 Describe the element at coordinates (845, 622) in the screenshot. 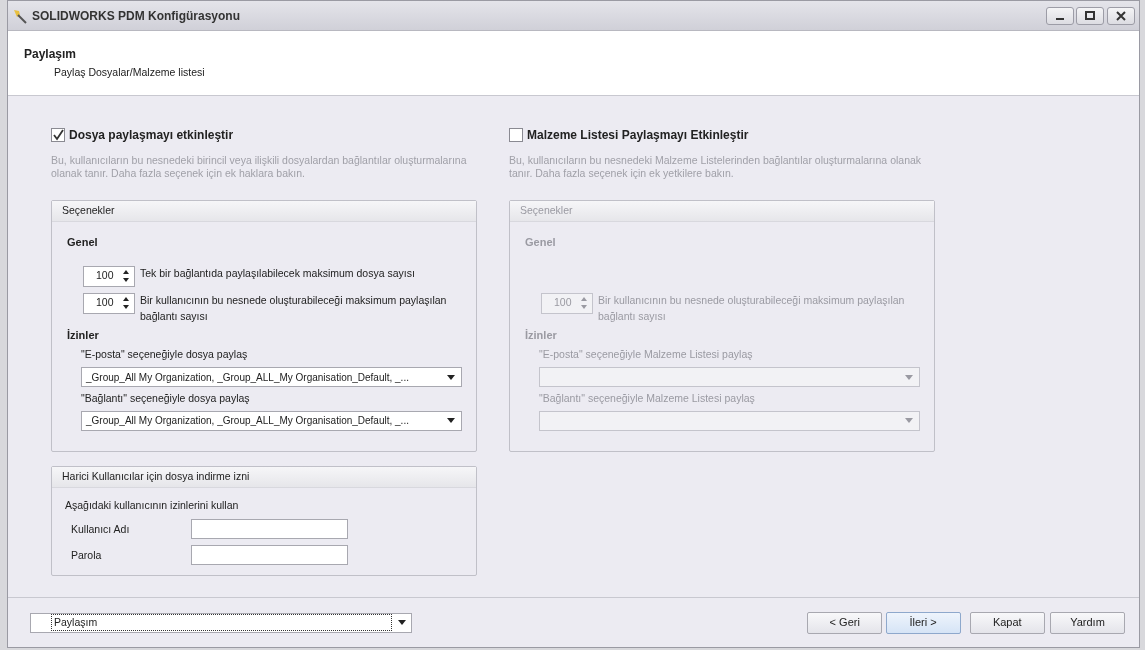

I see `nav-button: < Geri` at that location.